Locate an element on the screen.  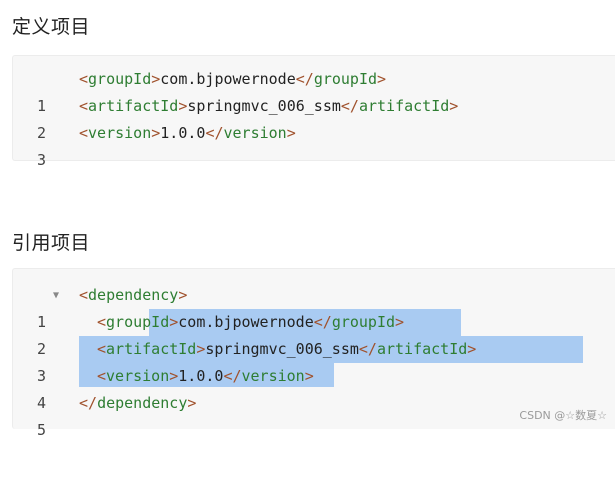
code-content: </dependency> is located at coordinates (138, 403).